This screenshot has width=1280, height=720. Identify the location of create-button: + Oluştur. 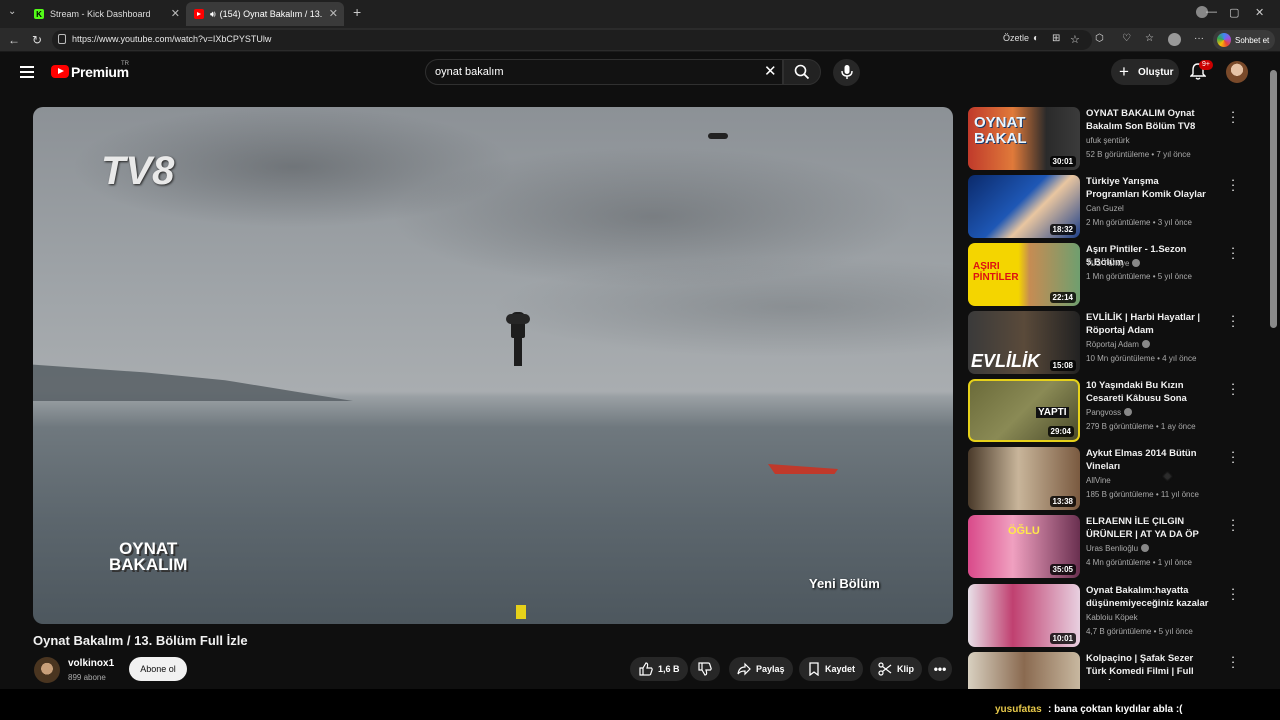
(1145, 72).